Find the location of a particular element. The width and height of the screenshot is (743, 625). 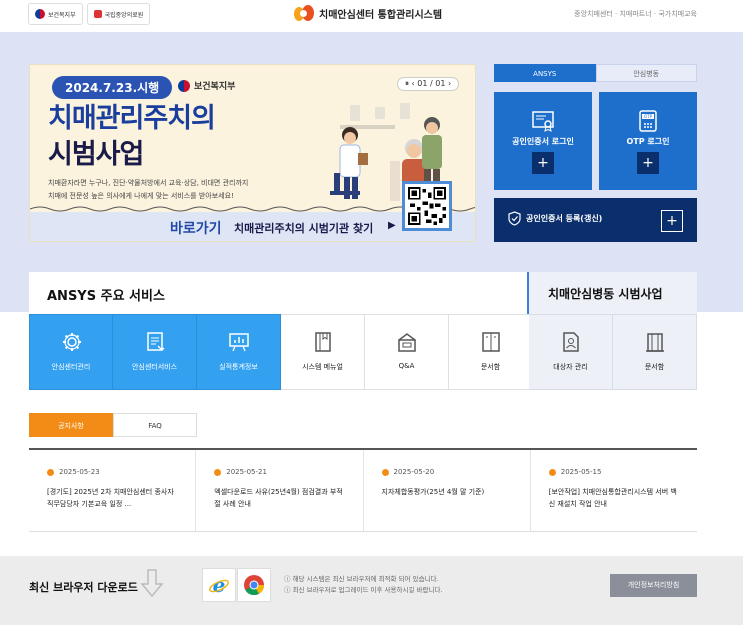

tile-archive: 문서함 is located at coordinates (491, 352).